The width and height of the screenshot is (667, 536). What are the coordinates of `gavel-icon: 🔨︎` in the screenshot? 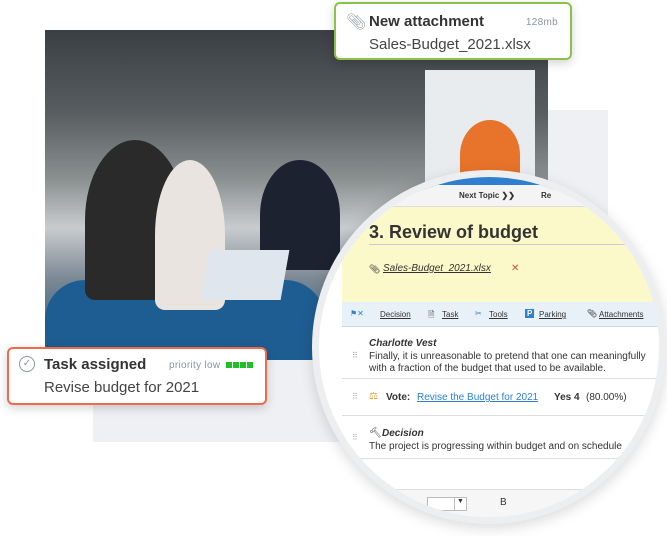 It's located at (375, 433).